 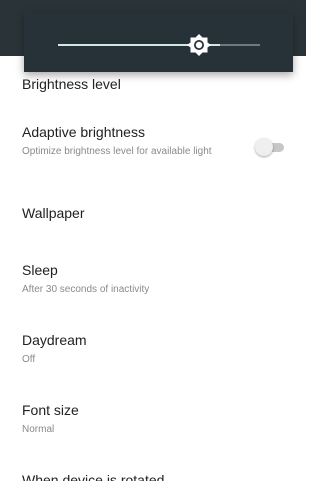 I want to click on setting-title: Wallpaper, so click(x=53, y=213).